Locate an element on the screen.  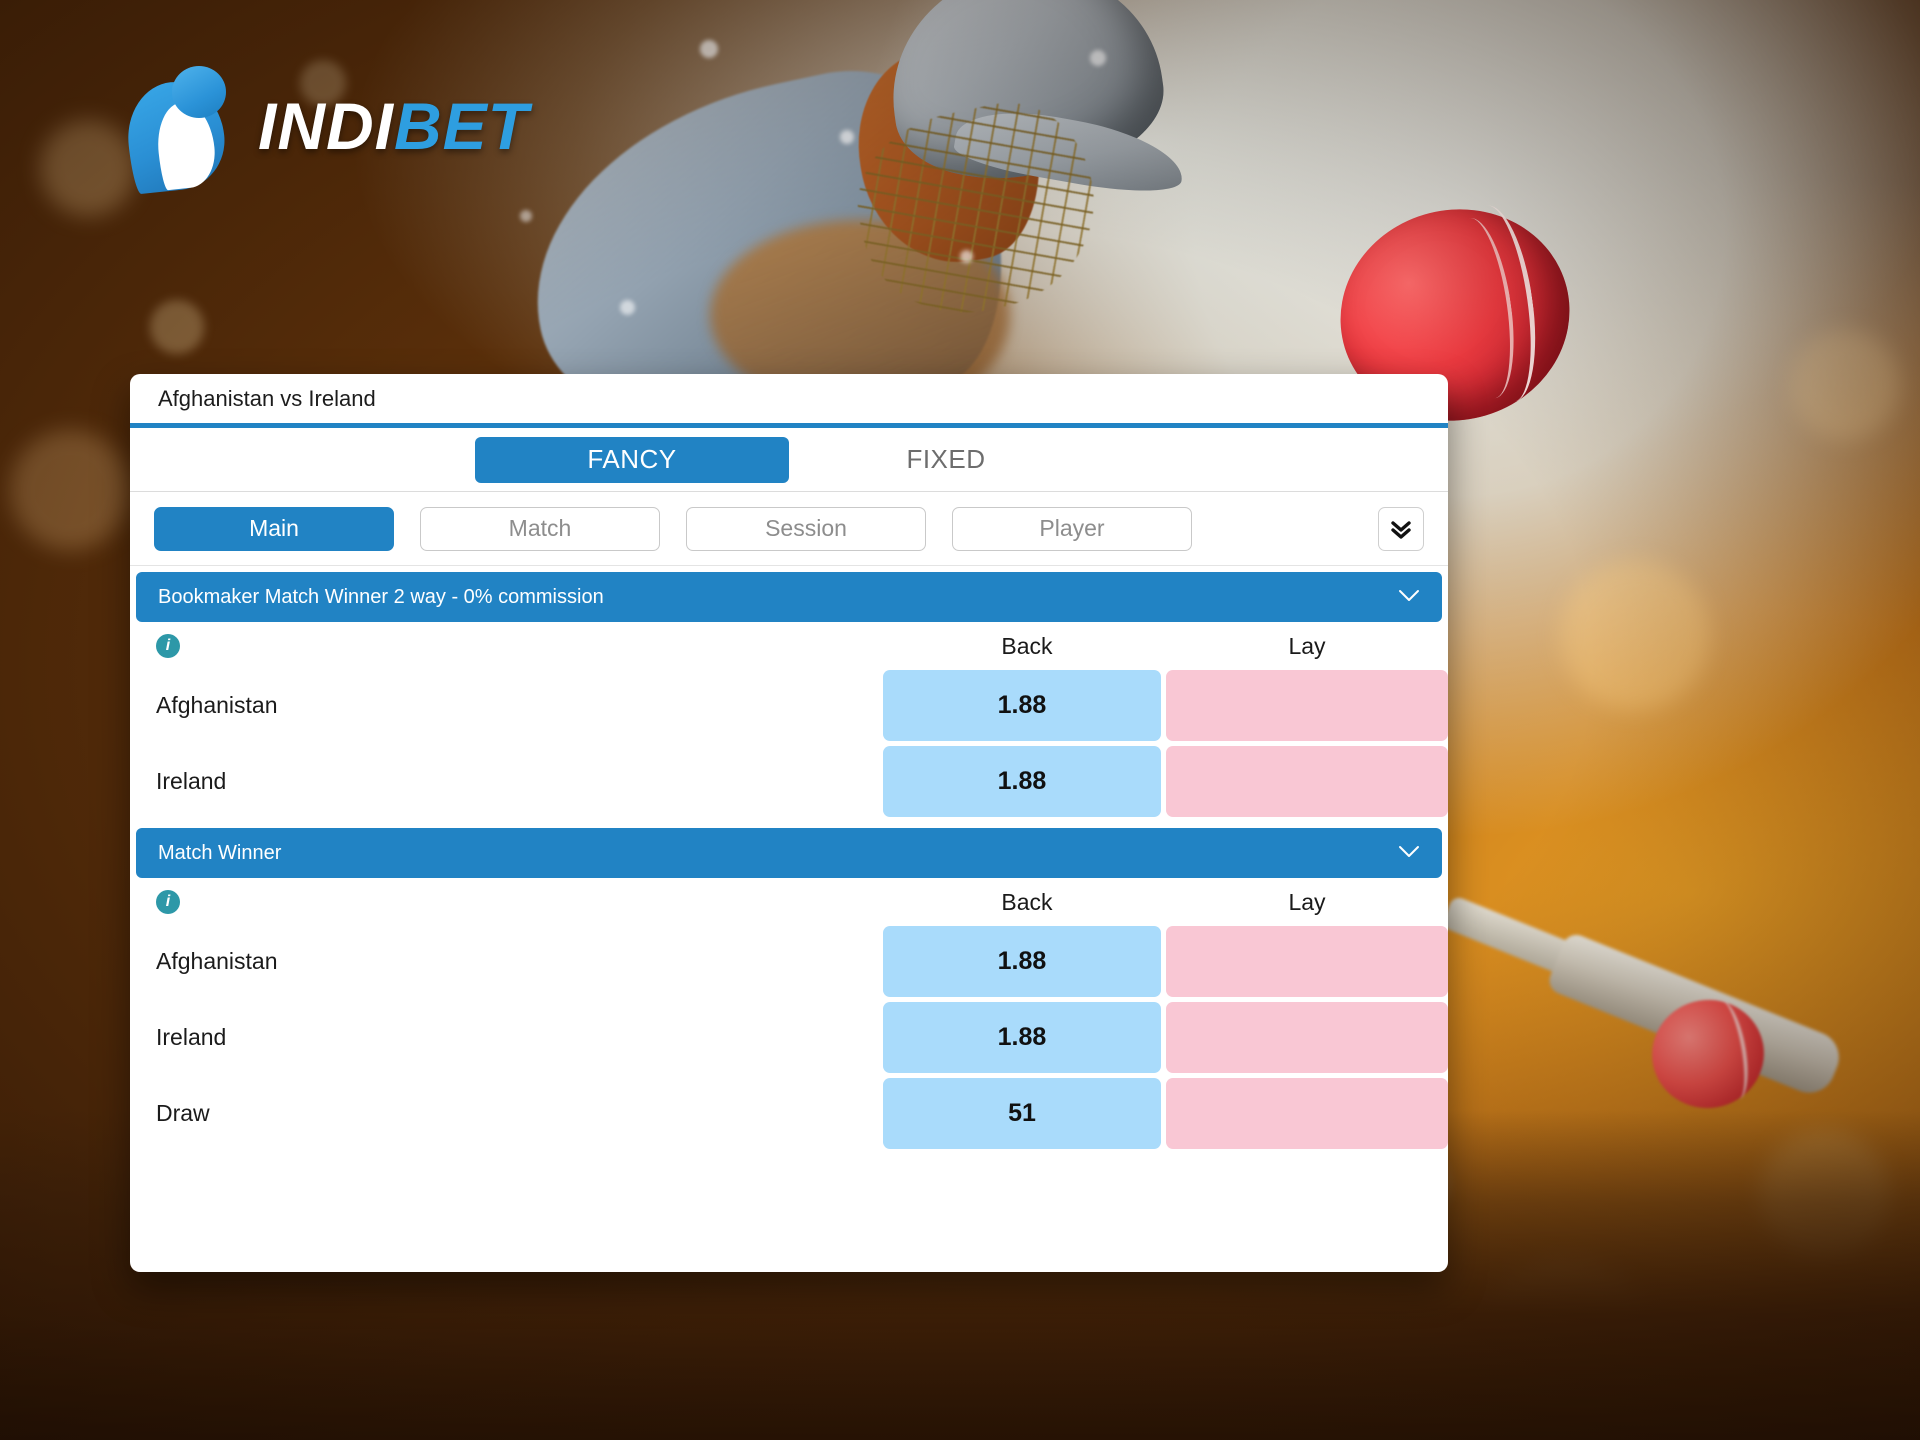
tab-fixed: FIXED is located at coordinates (946, 460).